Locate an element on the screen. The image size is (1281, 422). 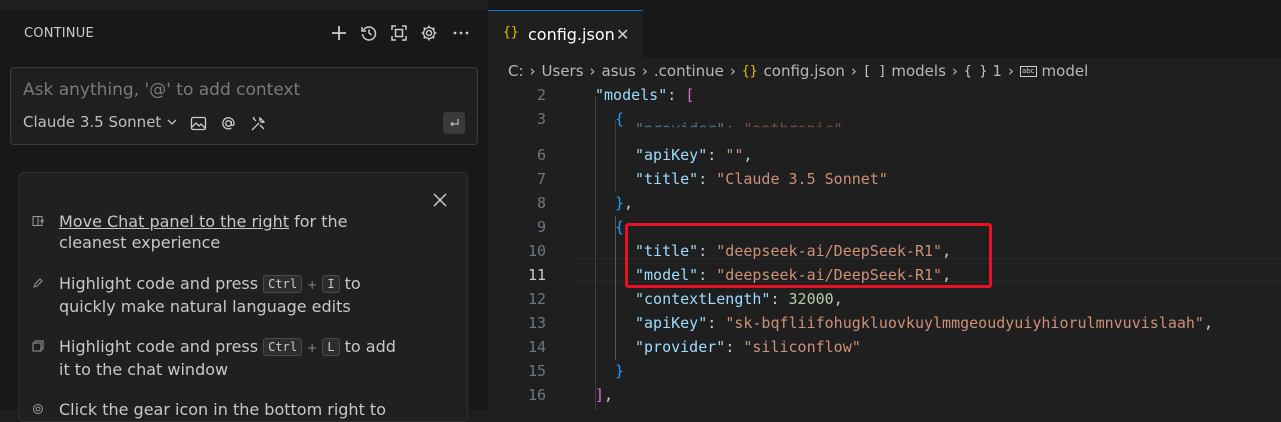
tab-bar: {} config.json ✕ is located at coordinates (884, 29).